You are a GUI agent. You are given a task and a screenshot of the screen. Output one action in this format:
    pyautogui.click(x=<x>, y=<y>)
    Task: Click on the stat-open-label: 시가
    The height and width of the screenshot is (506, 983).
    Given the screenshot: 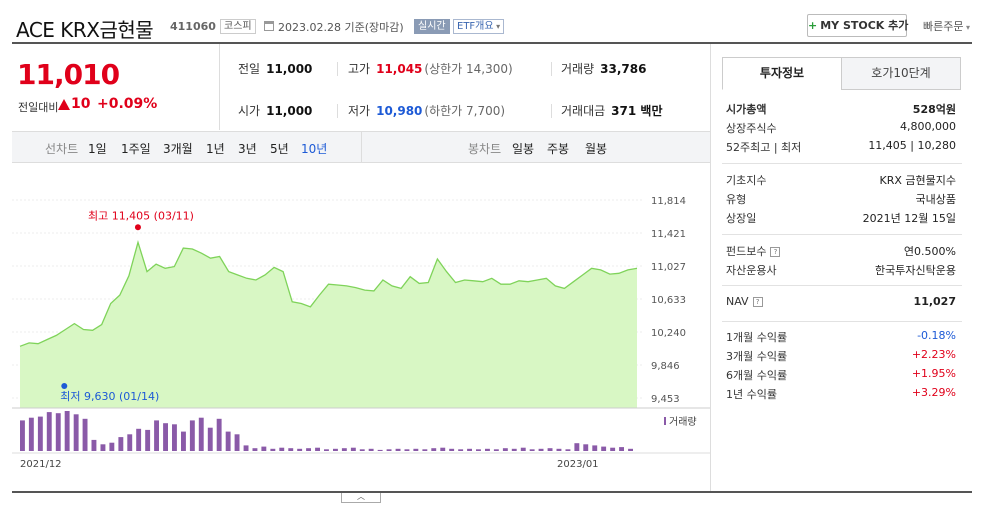 What is the action you would take?
    pyautogui.click(x=249, y=111)
    